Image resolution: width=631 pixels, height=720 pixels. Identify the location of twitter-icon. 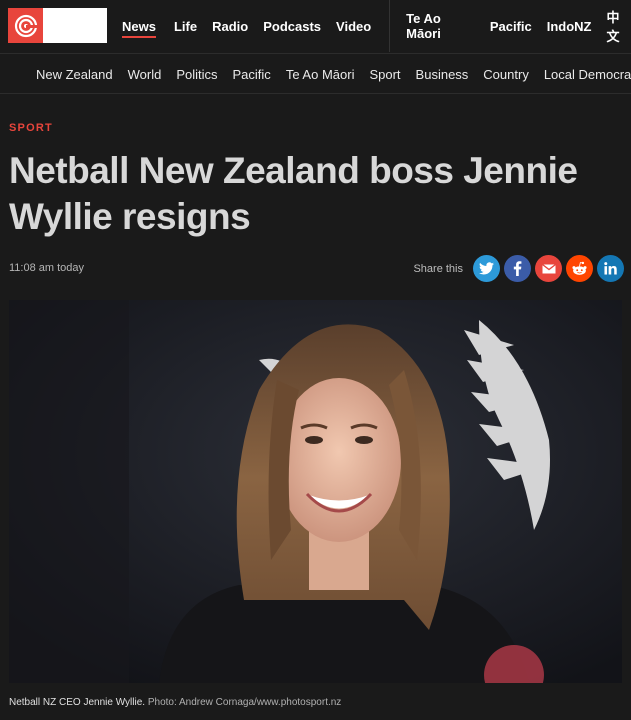
(486, 268).